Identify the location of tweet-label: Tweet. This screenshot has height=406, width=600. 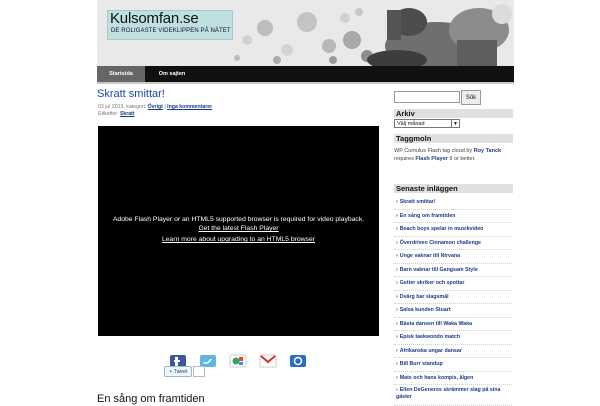
(180, 371).